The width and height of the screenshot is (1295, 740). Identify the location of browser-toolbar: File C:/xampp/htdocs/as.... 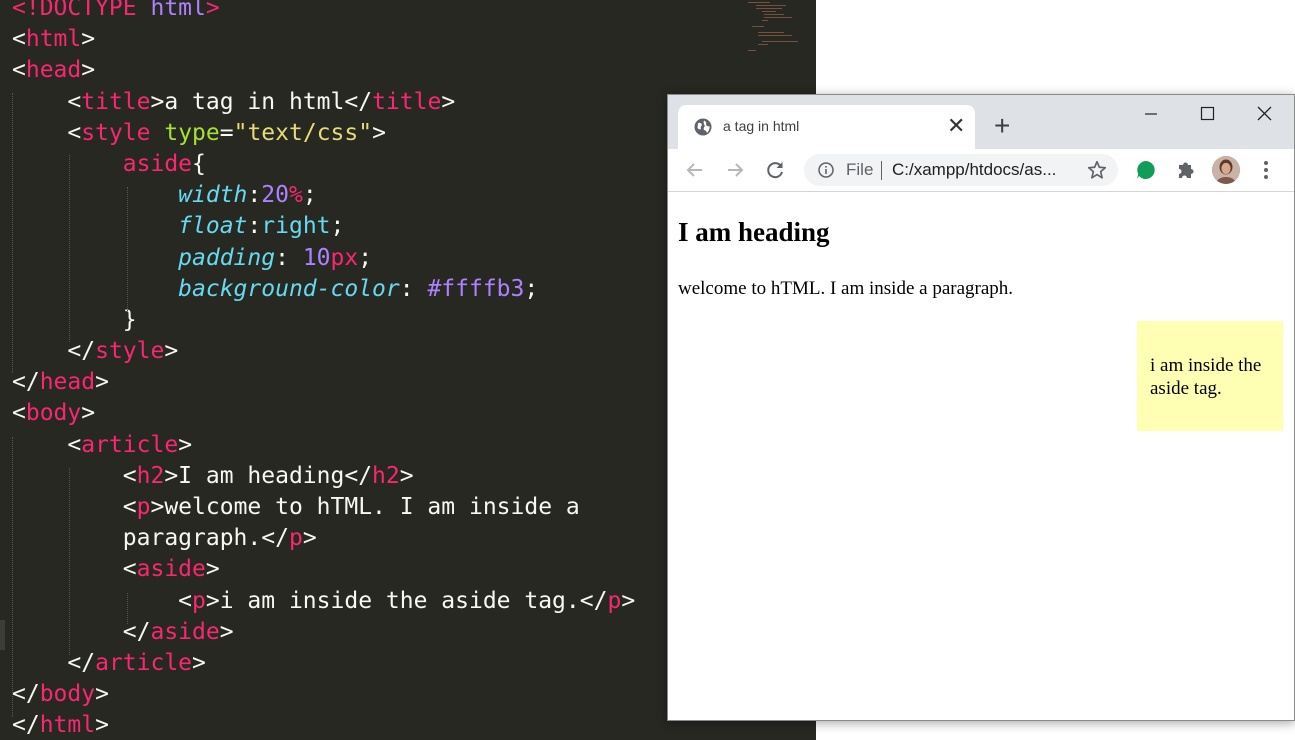
(981, 170).